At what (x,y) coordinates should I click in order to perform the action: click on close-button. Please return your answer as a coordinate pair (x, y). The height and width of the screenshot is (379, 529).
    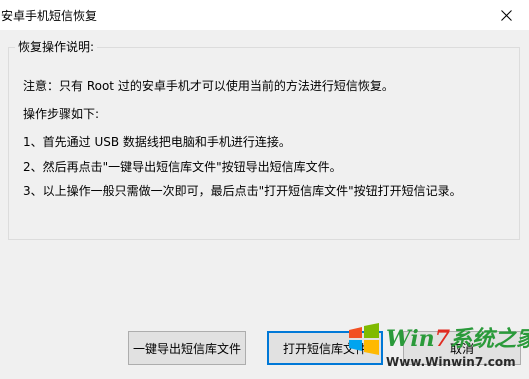
    Looking at the image, I should click on (506, 15).